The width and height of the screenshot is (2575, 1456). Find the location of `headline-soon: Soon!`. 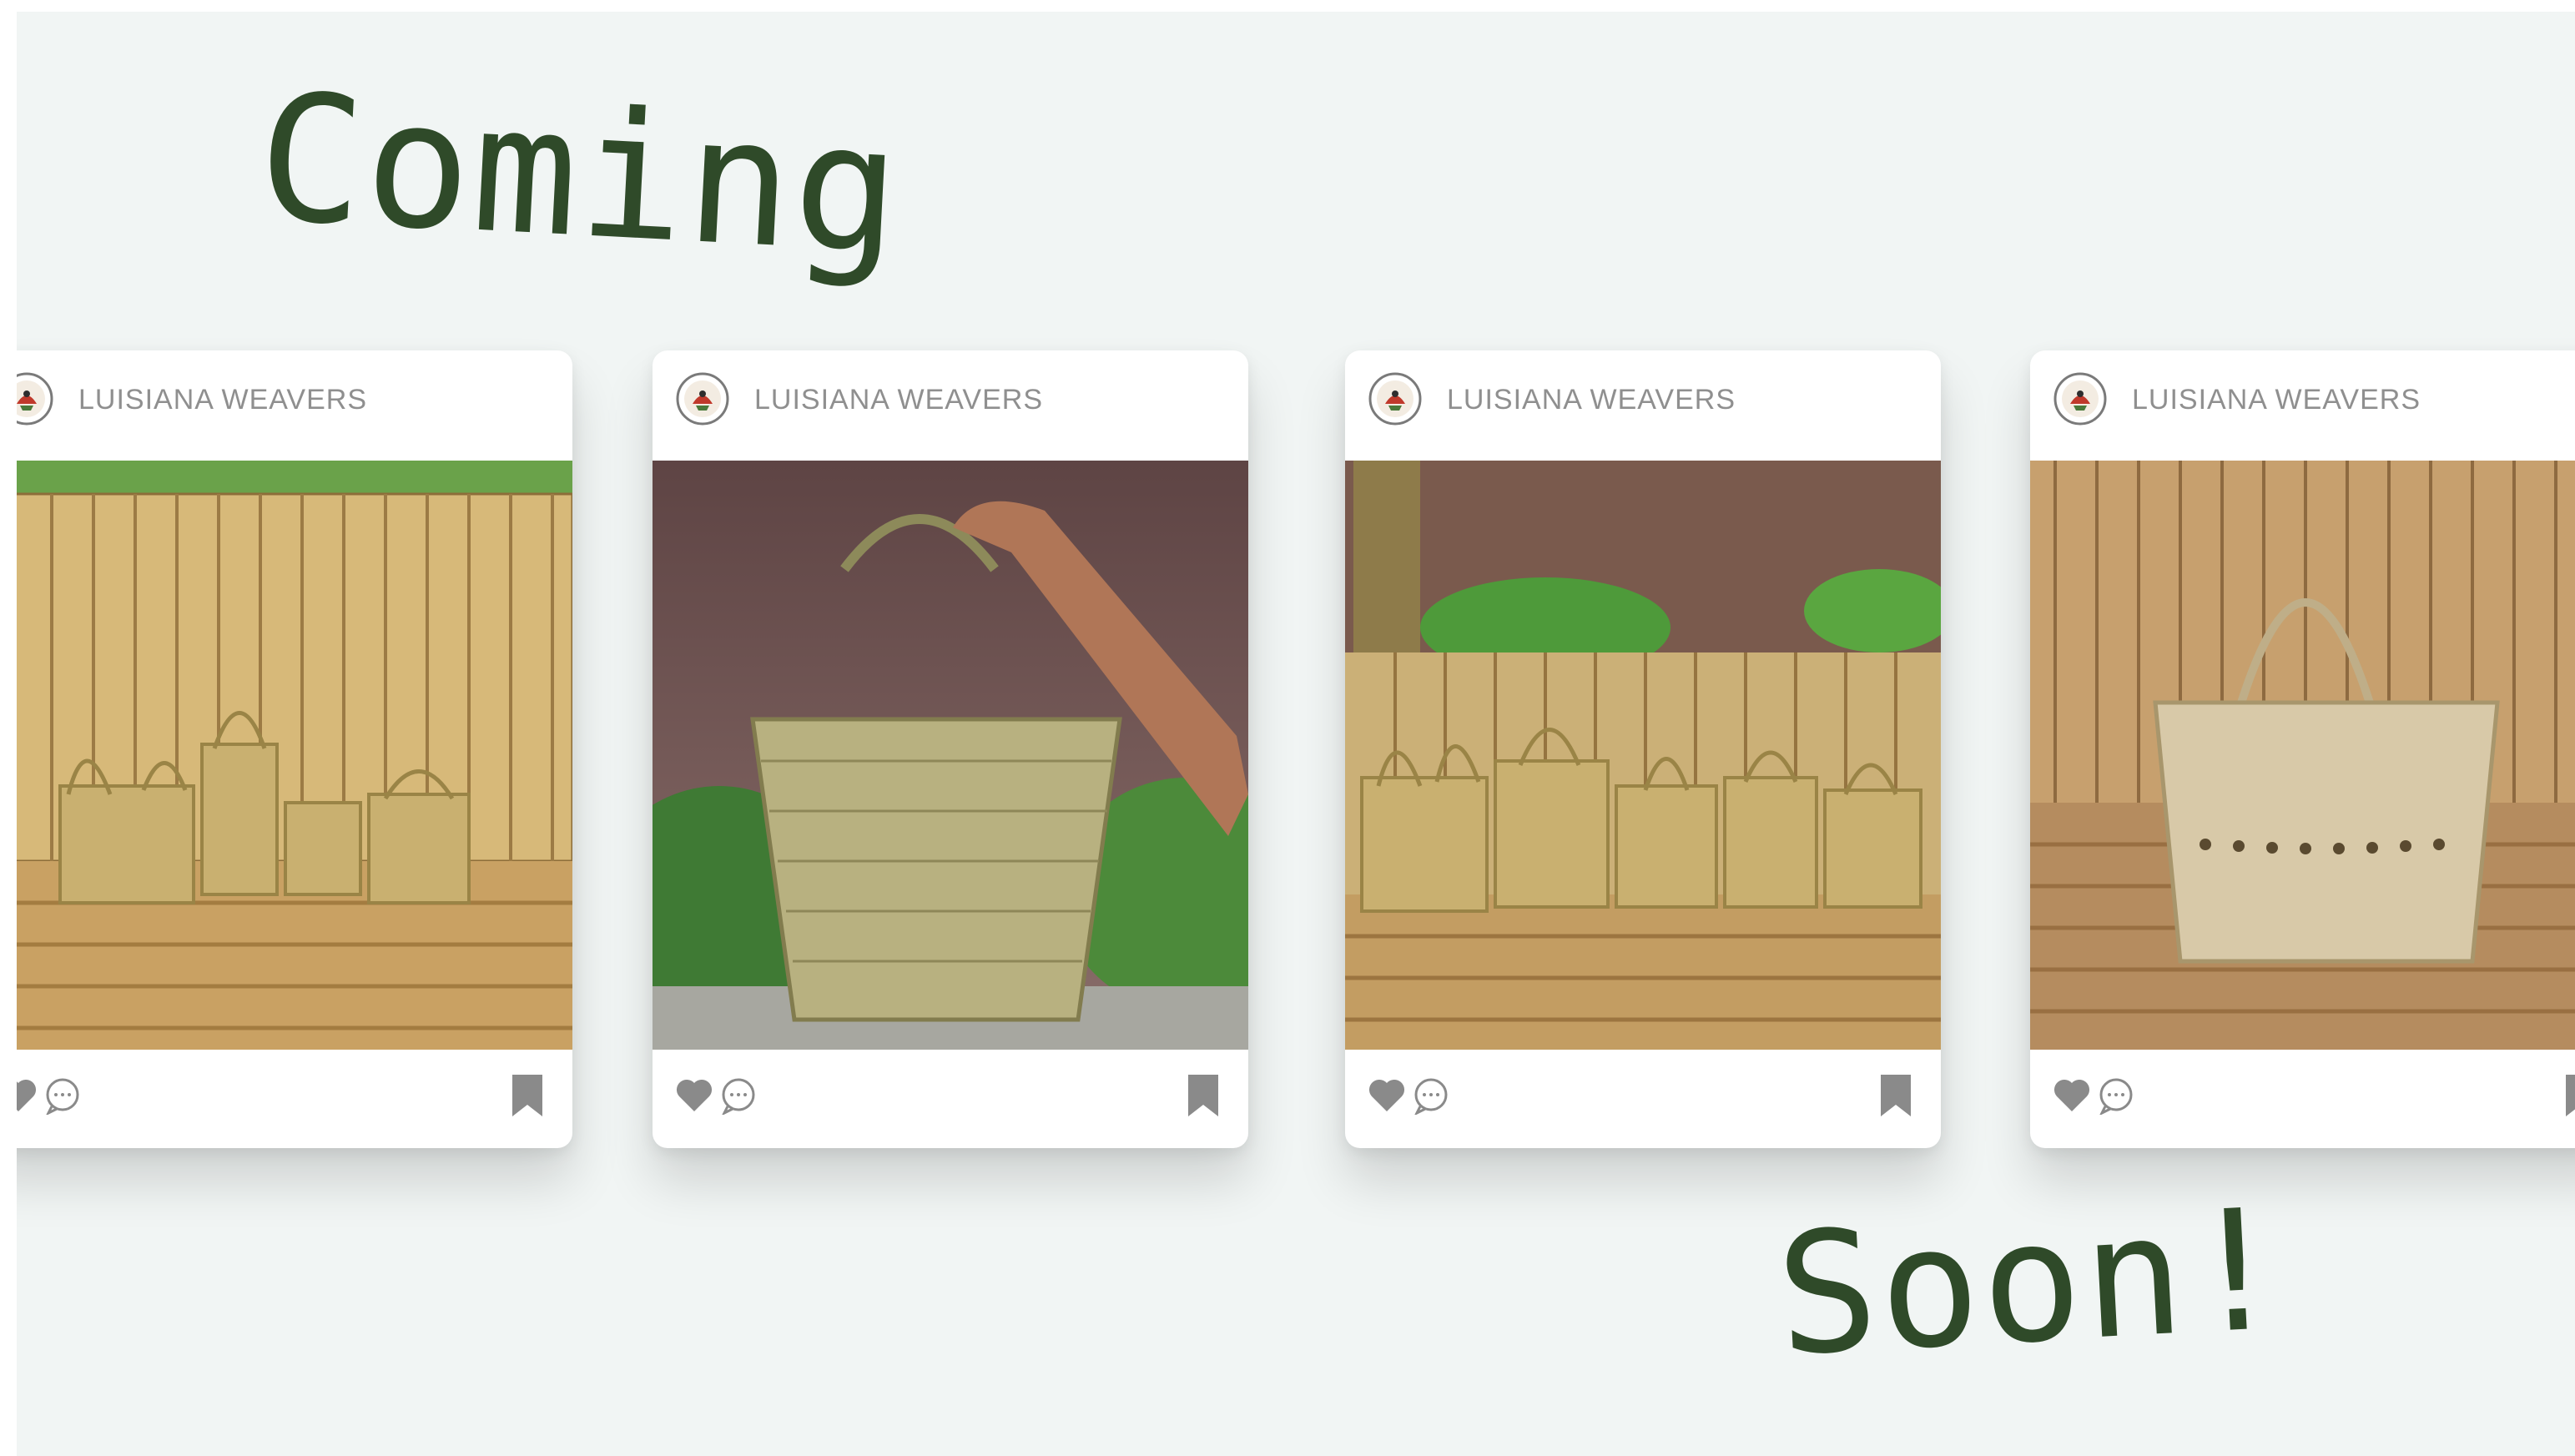

headline-soon: Soon! is located at coordinates (2032, 1282).